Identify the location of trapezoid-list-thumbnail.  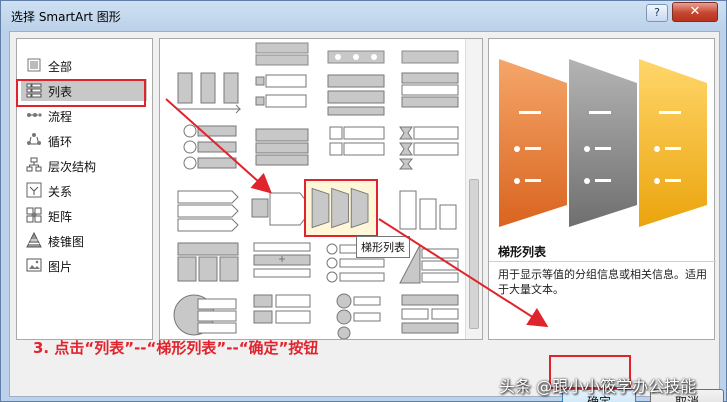
(340, 208).